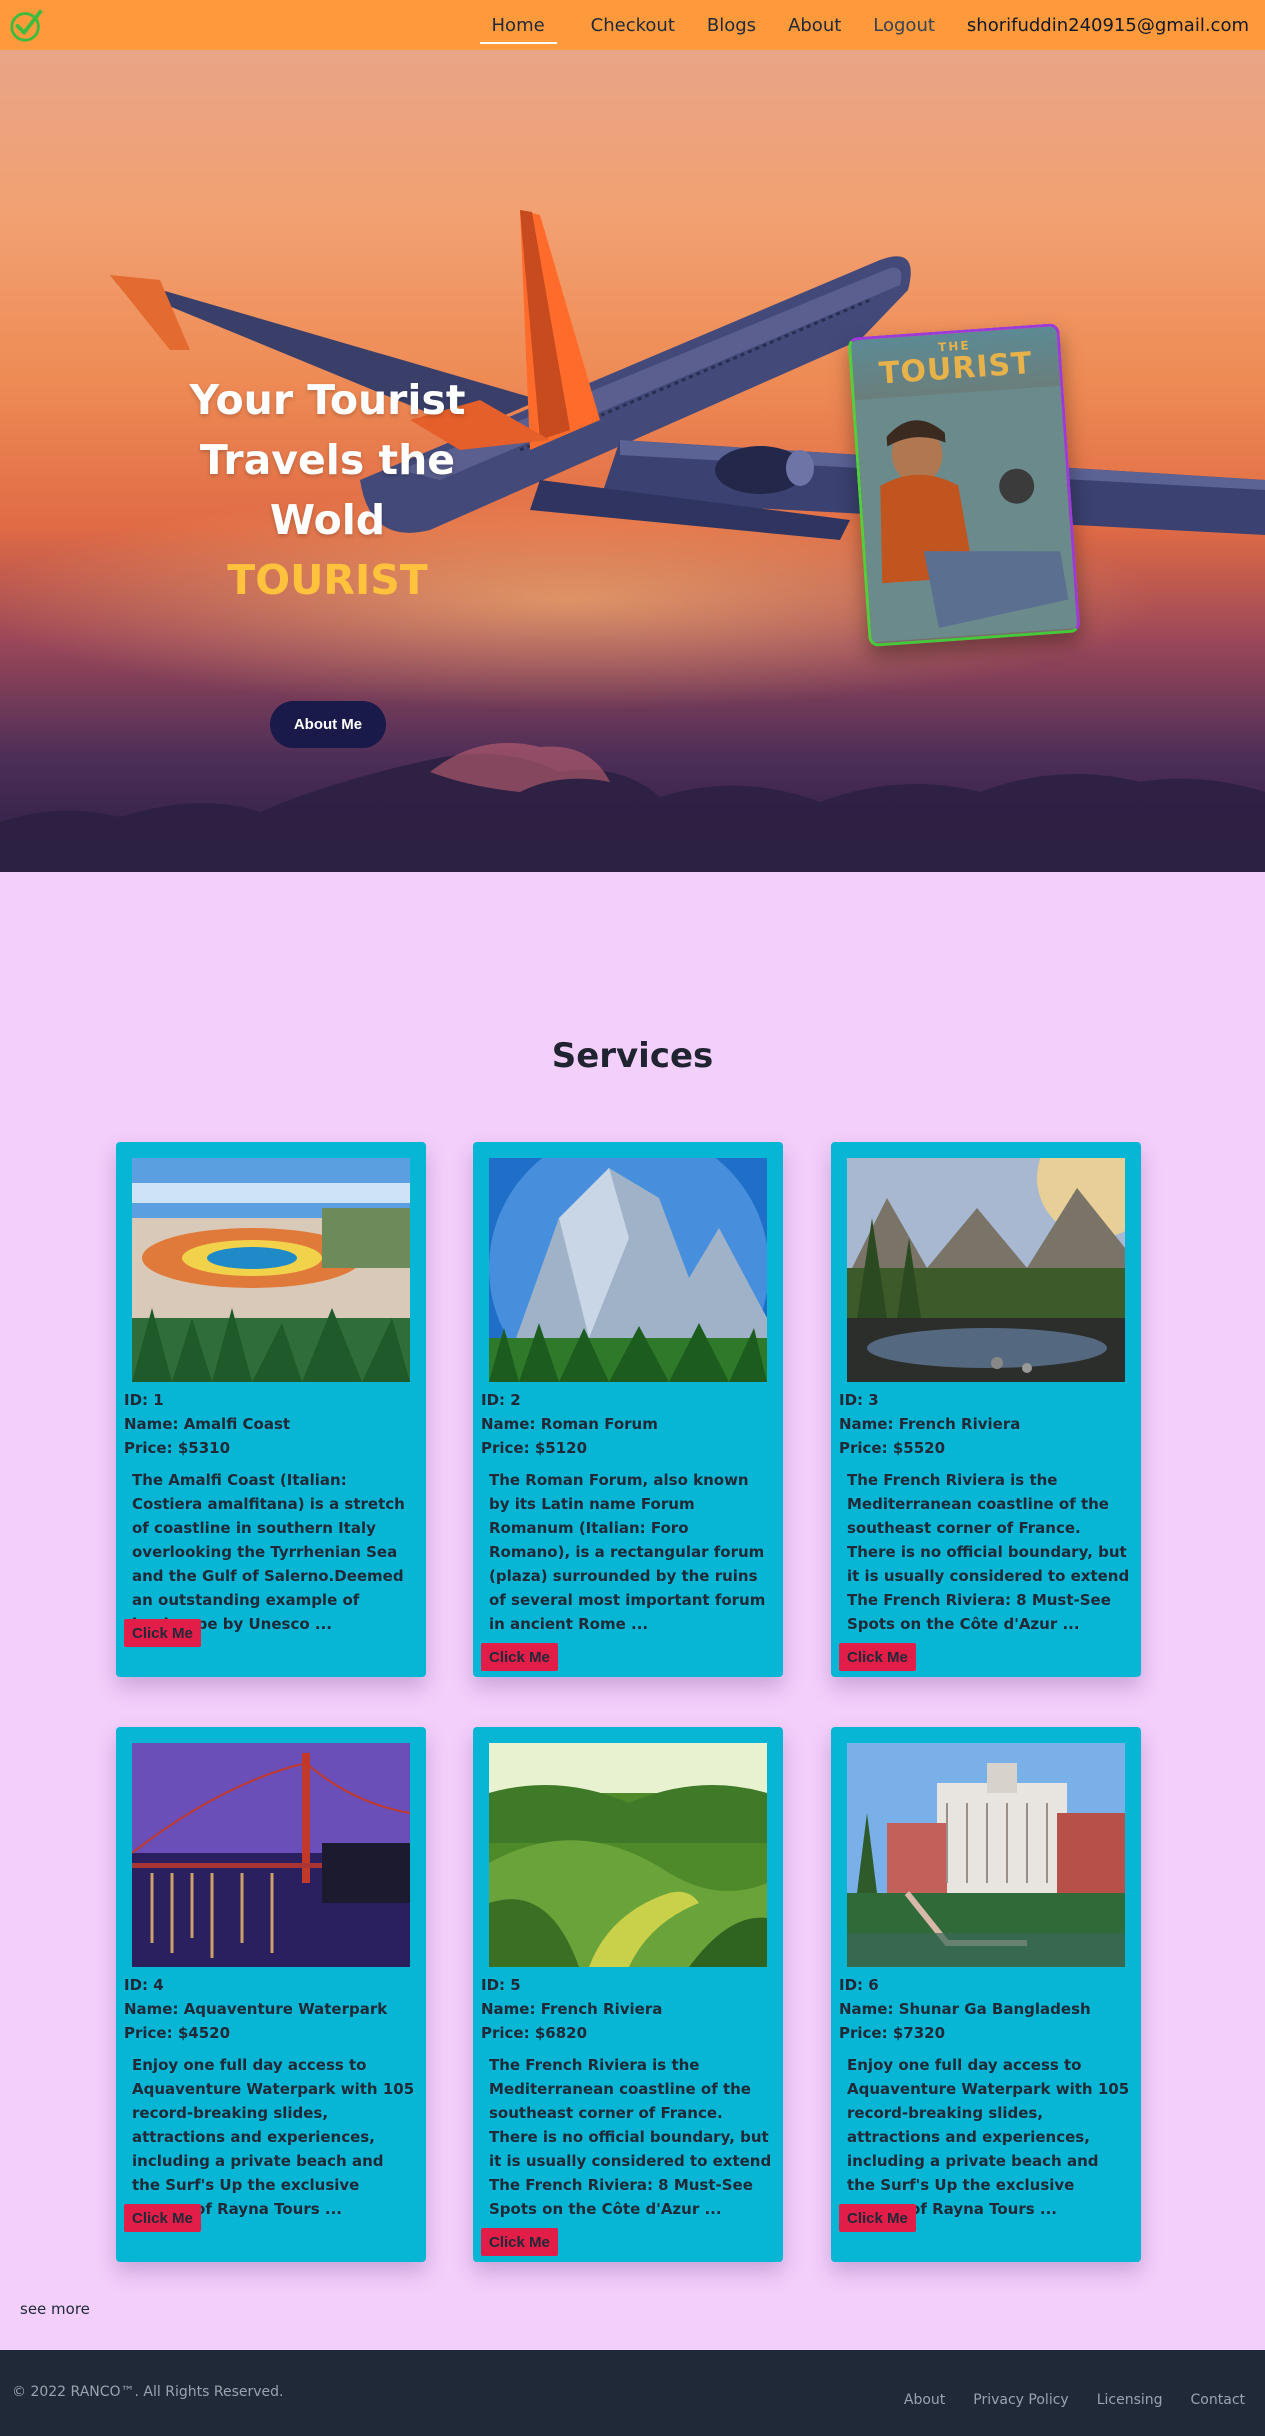 This screenshot has height=2436, width=1265. What do you see at coordinates (986, 1855) in the screenshot?
I see `card-image-palace` at bounding box center [986, 1855].